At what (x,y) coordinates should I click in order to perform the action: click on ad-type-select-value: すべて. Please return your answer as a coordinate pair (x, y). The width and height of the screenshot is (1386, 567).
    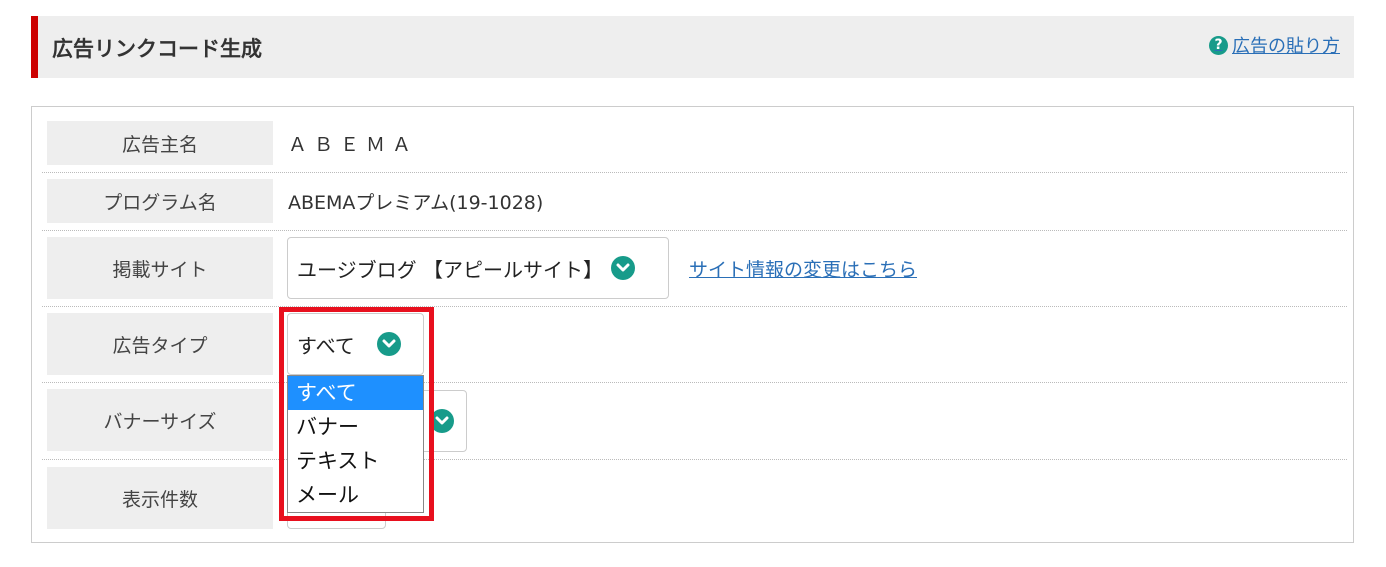
    Looking at the image, I should click on (326, 345).